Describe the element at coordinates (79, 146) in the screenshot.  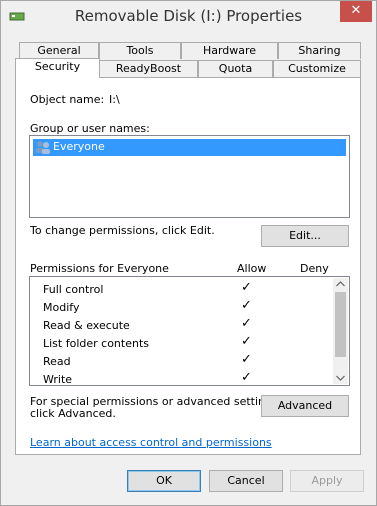
I see `user-name: Everyone` at that location.